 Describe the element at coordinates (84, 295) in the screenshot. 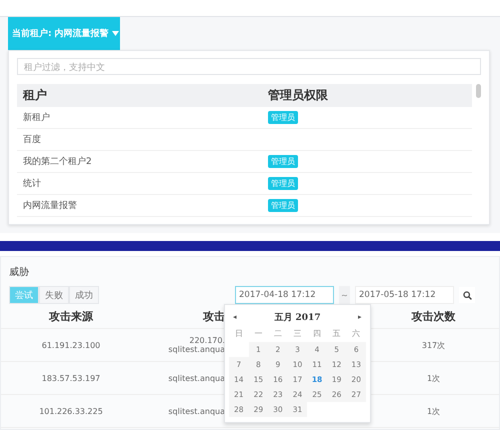

I see `filter-tab: 成功` at that location.